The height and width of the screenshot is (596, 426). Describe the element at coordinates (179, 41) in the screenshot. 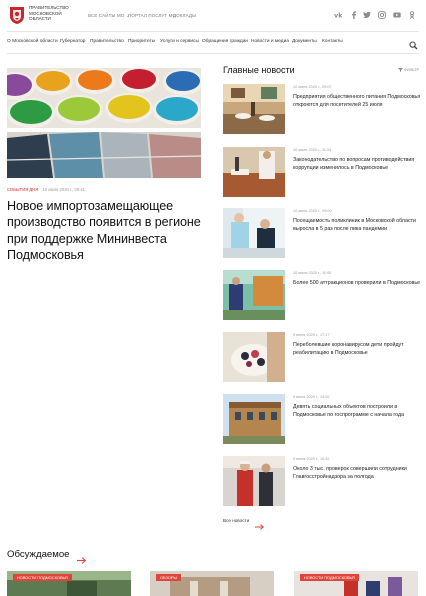

I see `nav-item-services: Услуги и сервисы` at that location.